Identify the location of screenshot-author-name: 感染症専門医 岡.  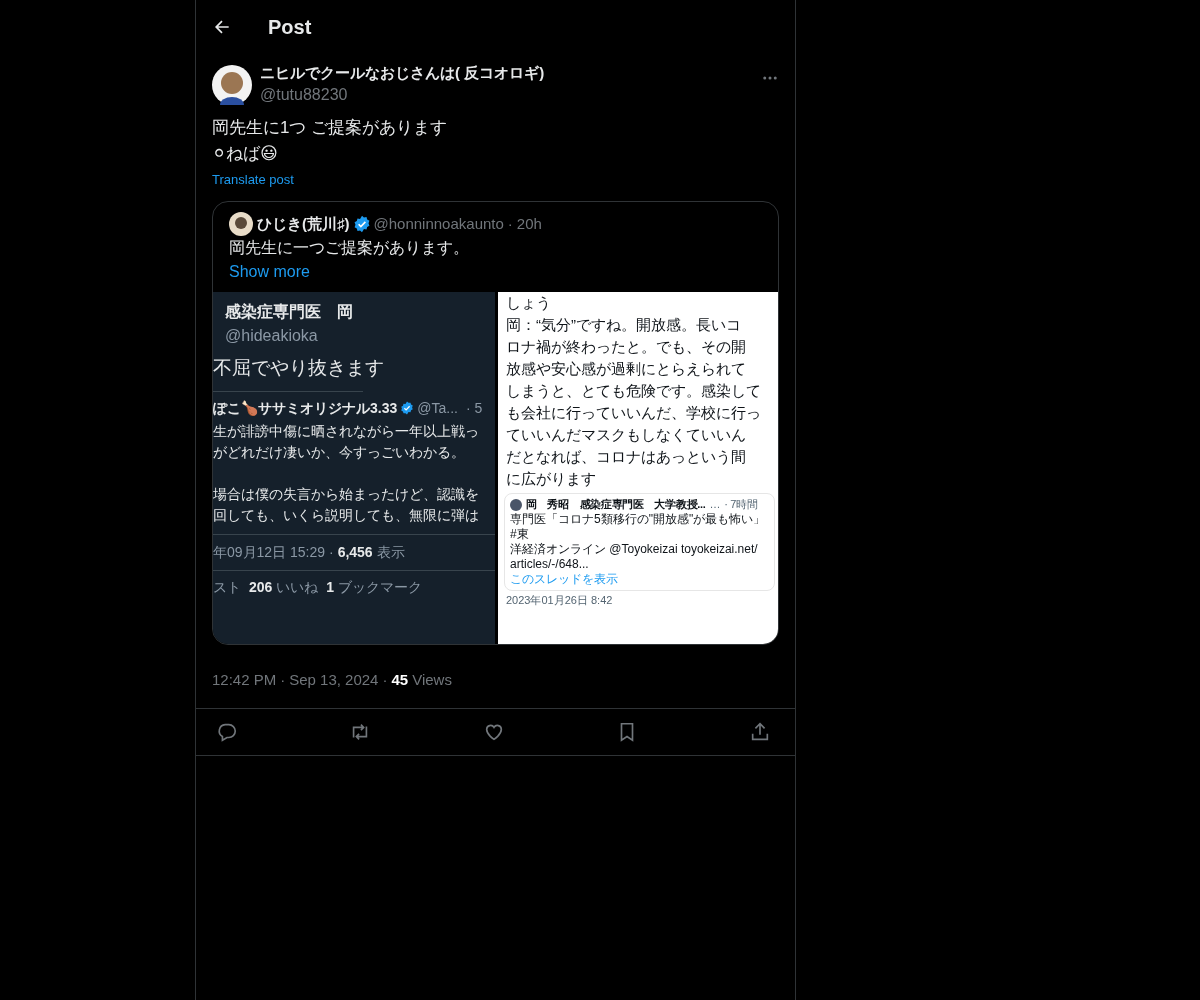
(289, 312).